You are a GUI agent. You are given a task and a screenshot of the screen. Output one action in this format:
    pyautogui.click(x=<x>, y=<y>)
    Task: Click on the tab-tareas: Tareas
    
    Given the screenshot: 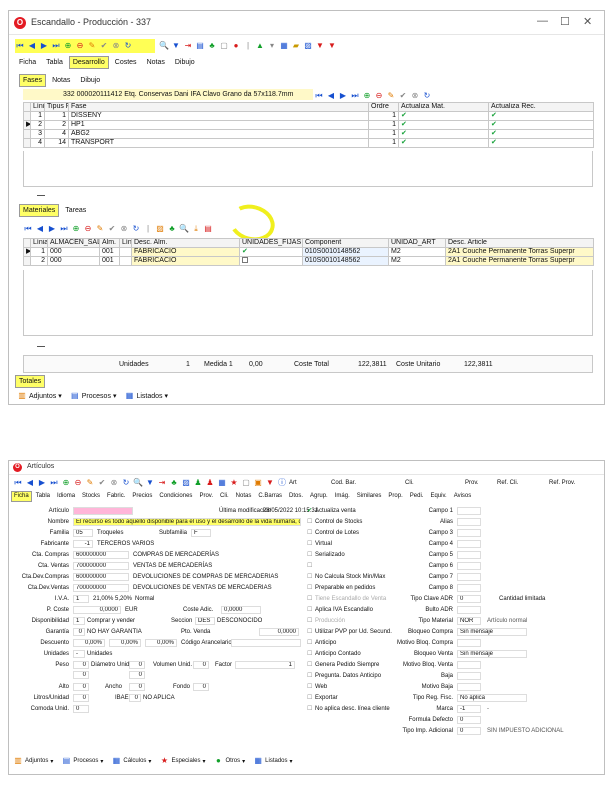 What is the action you would take?
    pyautogui.click(x=75, y=210)
    